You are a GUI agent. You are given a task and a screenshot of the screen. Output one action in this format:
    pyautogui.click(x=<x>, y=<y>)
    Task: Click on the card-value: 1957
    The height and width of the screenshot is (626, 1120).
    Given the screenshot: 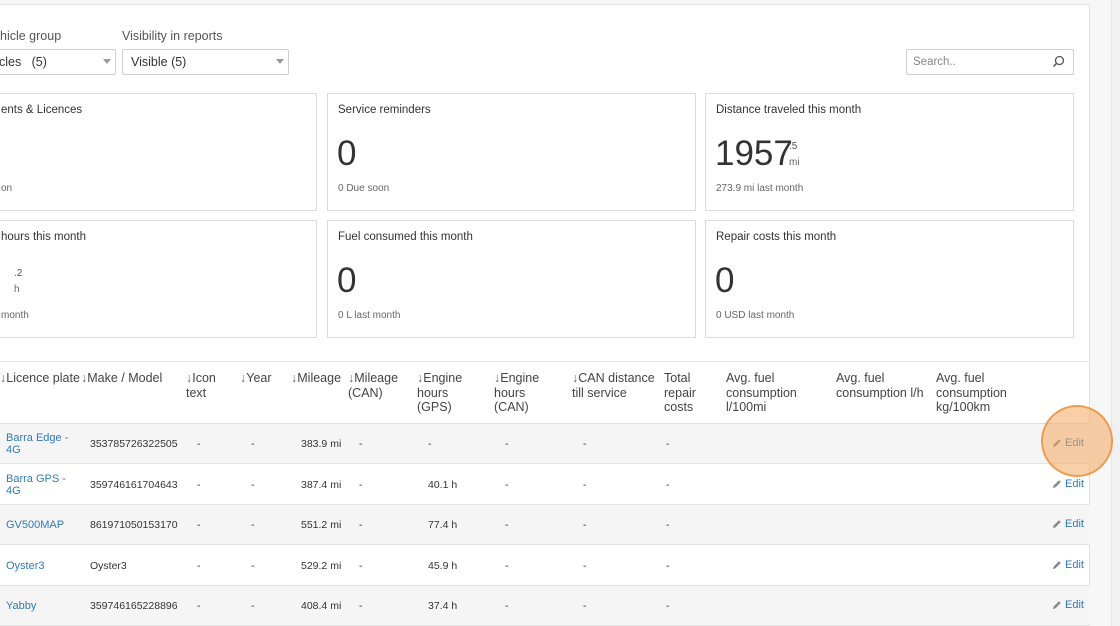 What is the action you would take?
    pyautogui.click(x=754, y=153)
    